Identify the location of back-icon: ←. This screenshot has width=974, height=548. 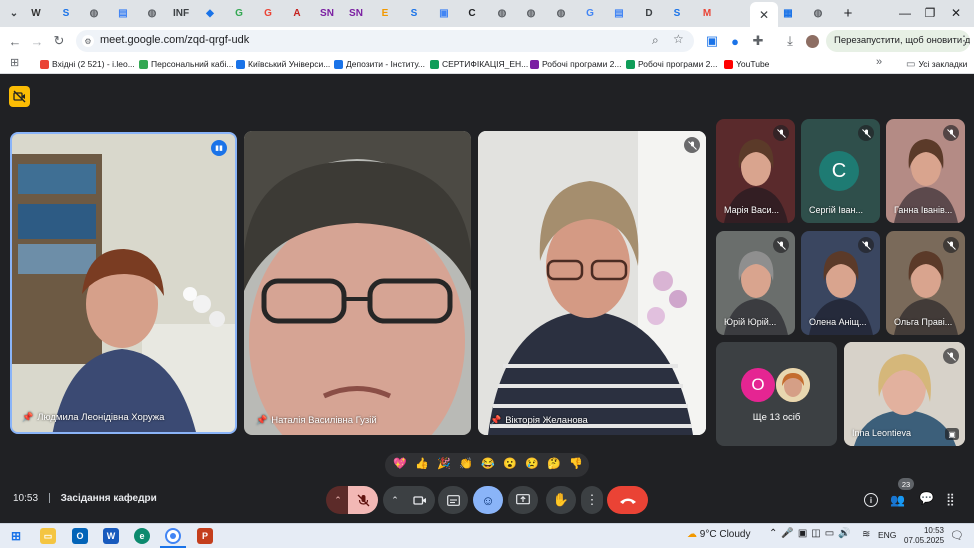
(15, 41).